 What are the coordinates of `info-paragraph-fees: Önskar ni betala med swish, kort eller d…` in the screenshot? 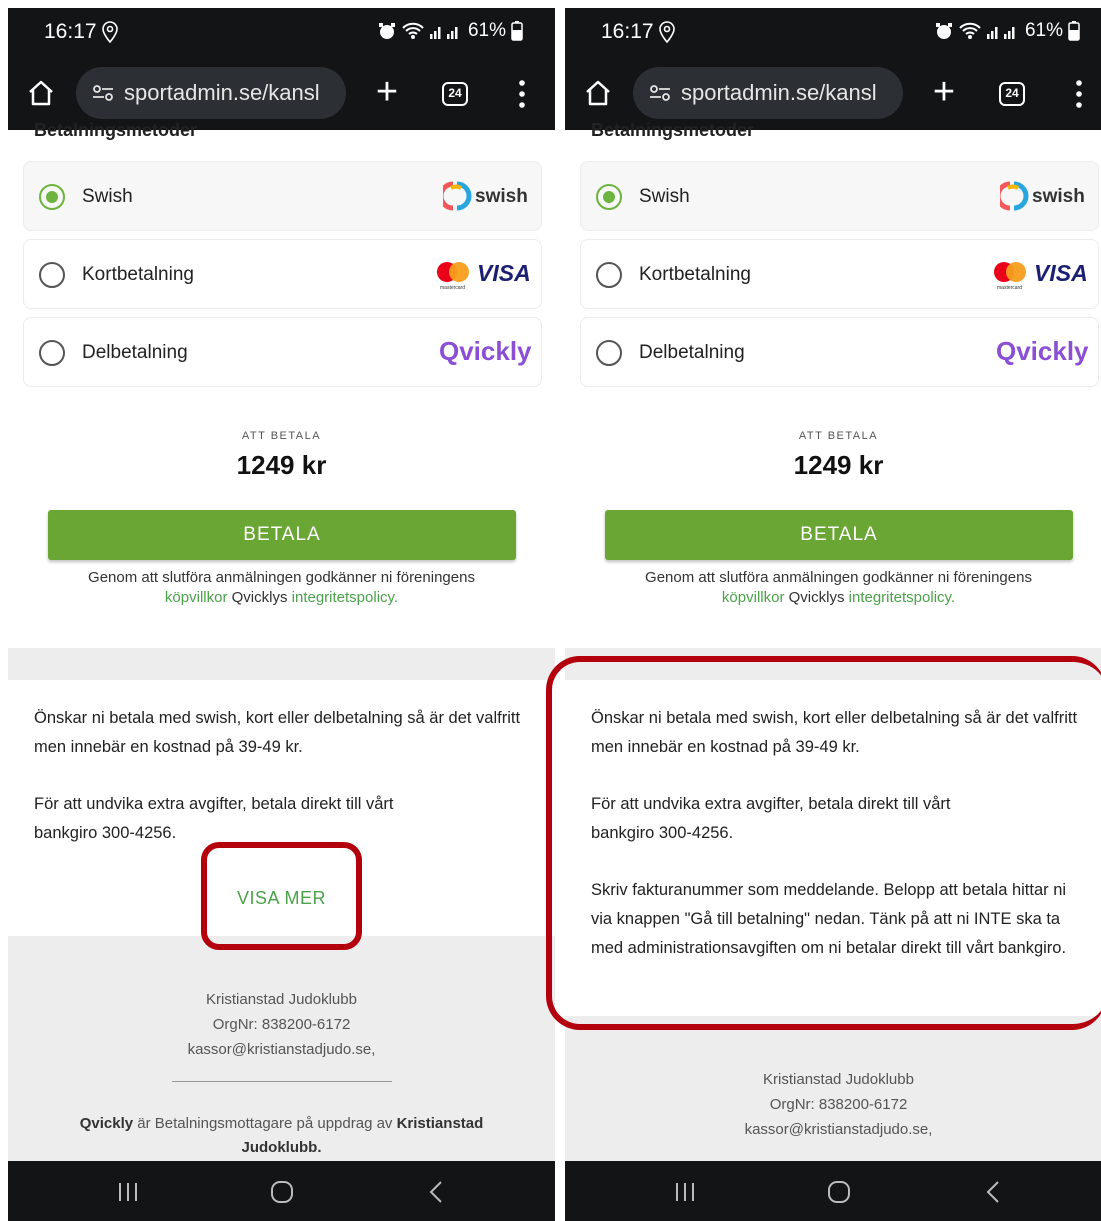 It's located at (277, 732).